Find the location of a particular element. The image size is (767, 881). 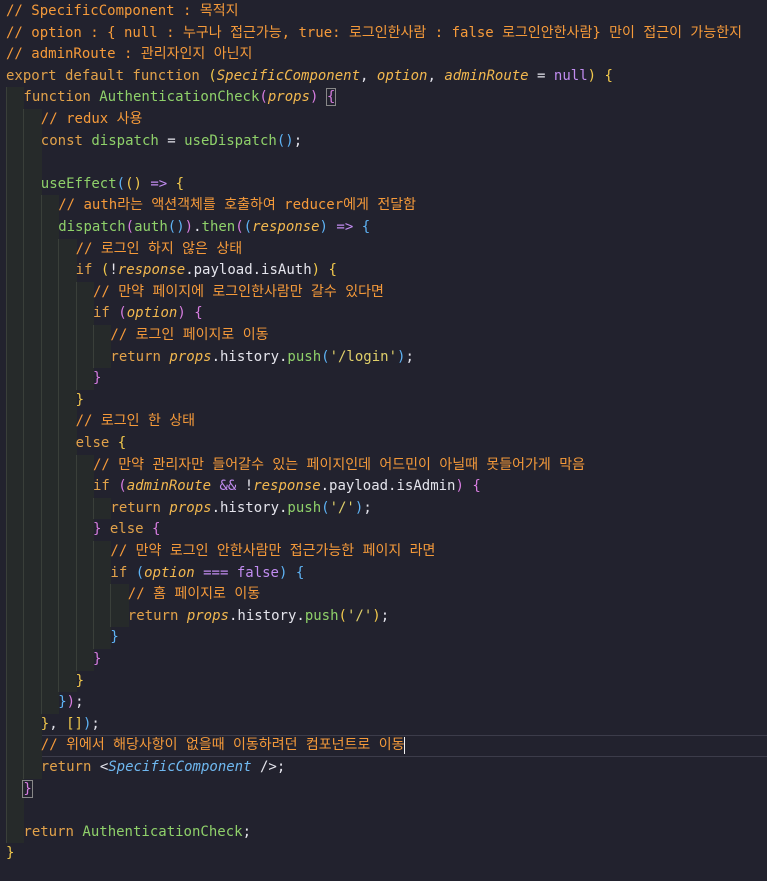

code-line: // 로그인 한 상태 is located at coordinates (383, 422).